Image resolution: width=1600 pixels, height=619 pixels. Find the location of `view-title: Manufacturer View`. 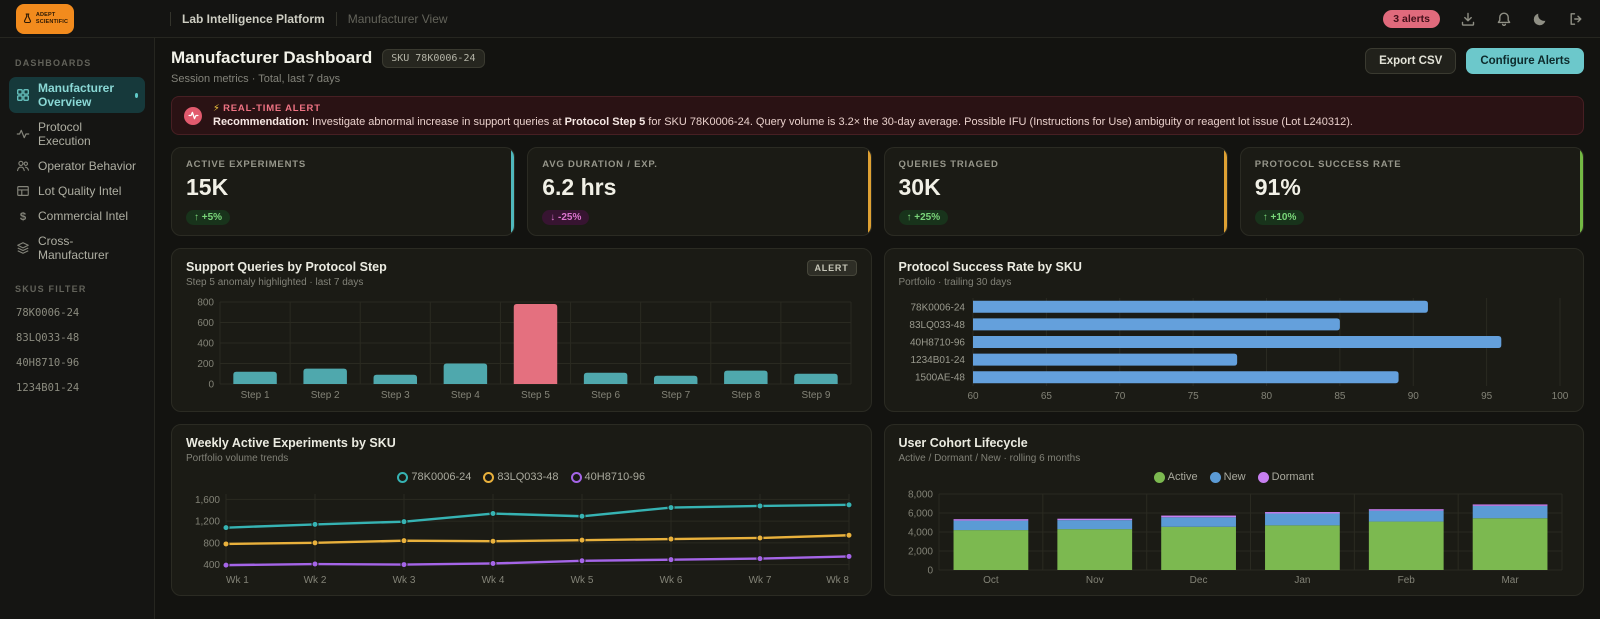

view-title: Manufacturer View is located at coordinates (397, 18).